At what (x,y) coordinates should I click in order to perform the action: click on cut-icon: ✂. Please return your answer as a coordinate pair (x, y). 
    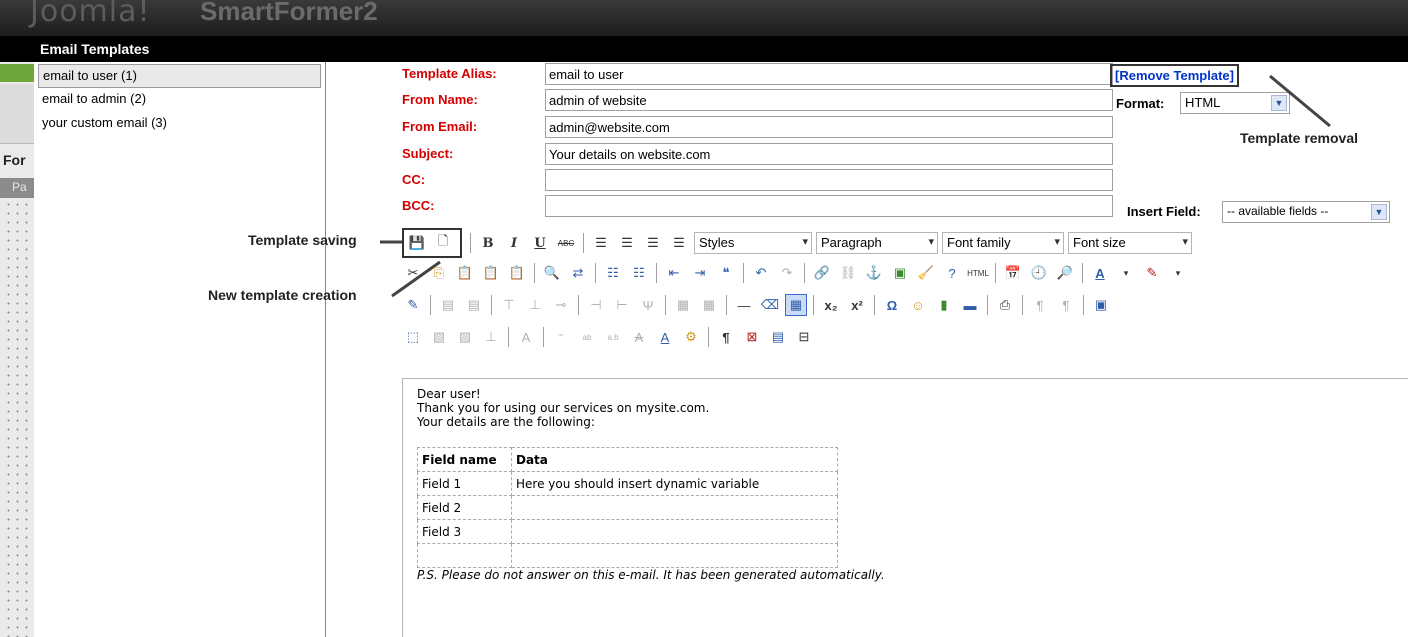
    Looking at the image, I should click on (413, 273).